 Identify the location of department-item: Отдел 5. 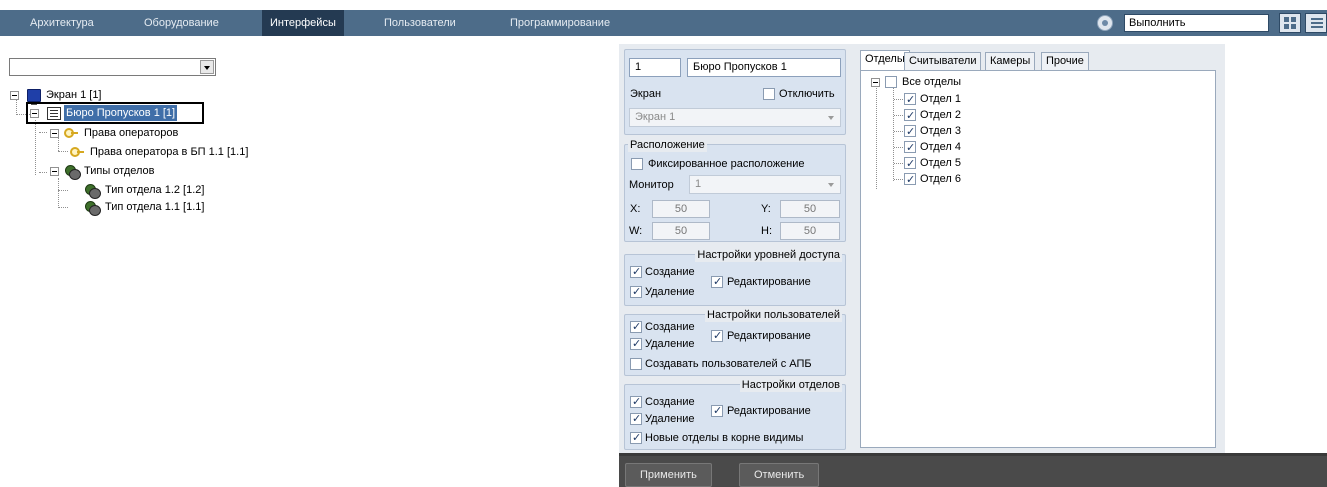
(954, 163).